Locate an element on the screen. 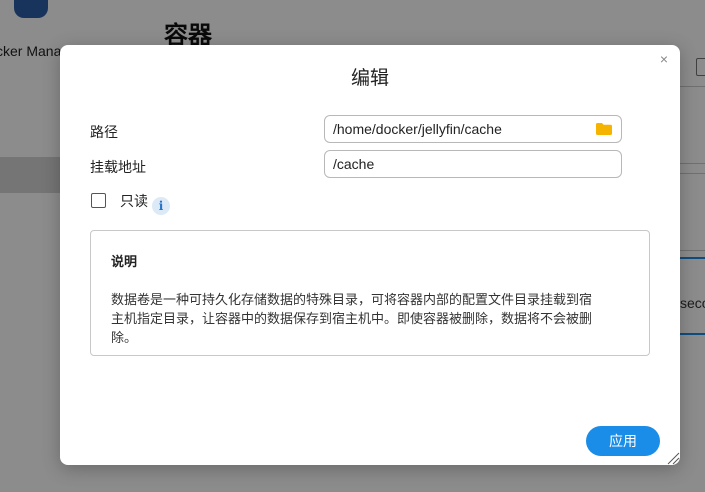 This screenshot has height=492, width=705. description-line: 主机指定目录，让容器中的数据保存到宿主机中。即使容器被删除，数据将不会被删 is located at coordinates (352, 318).